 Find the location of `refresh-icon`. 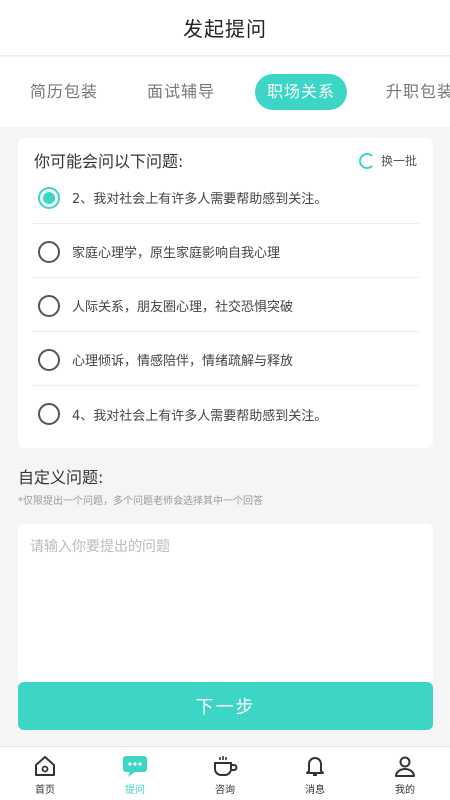

refresh-icon is located at coordinates (366, 160).